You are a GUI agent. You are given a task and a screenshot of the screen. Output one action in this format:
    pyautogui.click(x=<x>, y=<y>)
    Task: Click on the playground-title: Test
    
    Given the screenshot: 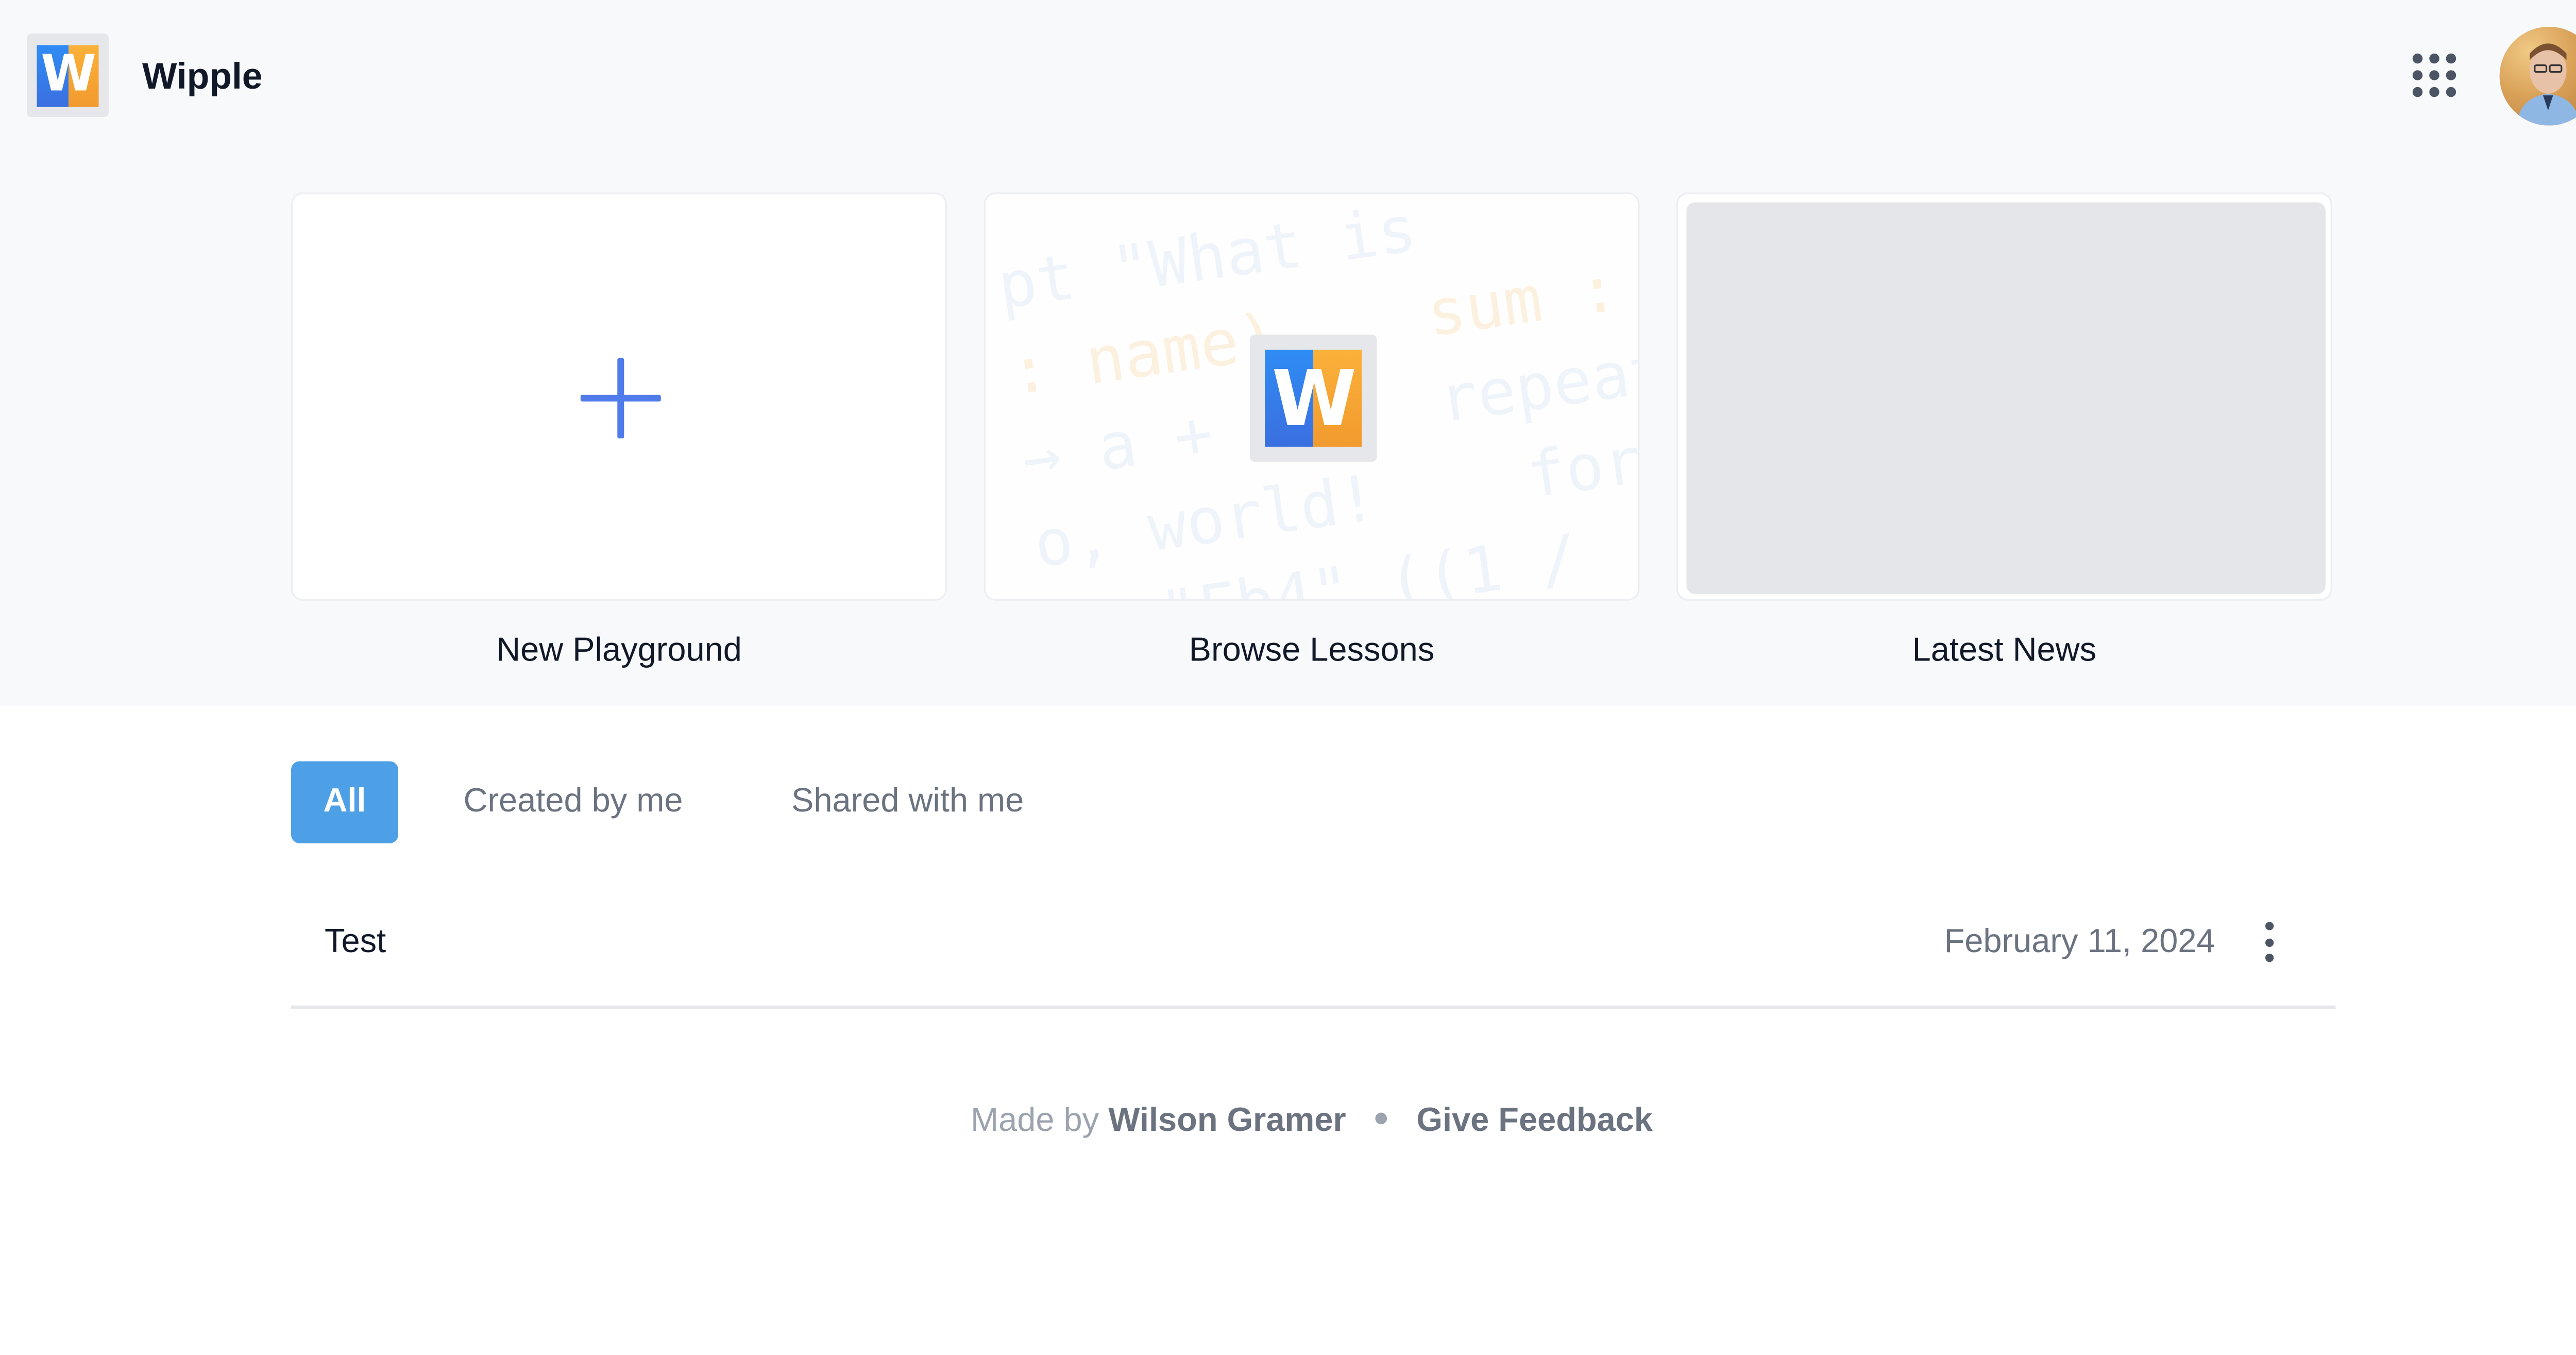 What is the action you would take?
    pyautogui.click(x=355, y=942)
    